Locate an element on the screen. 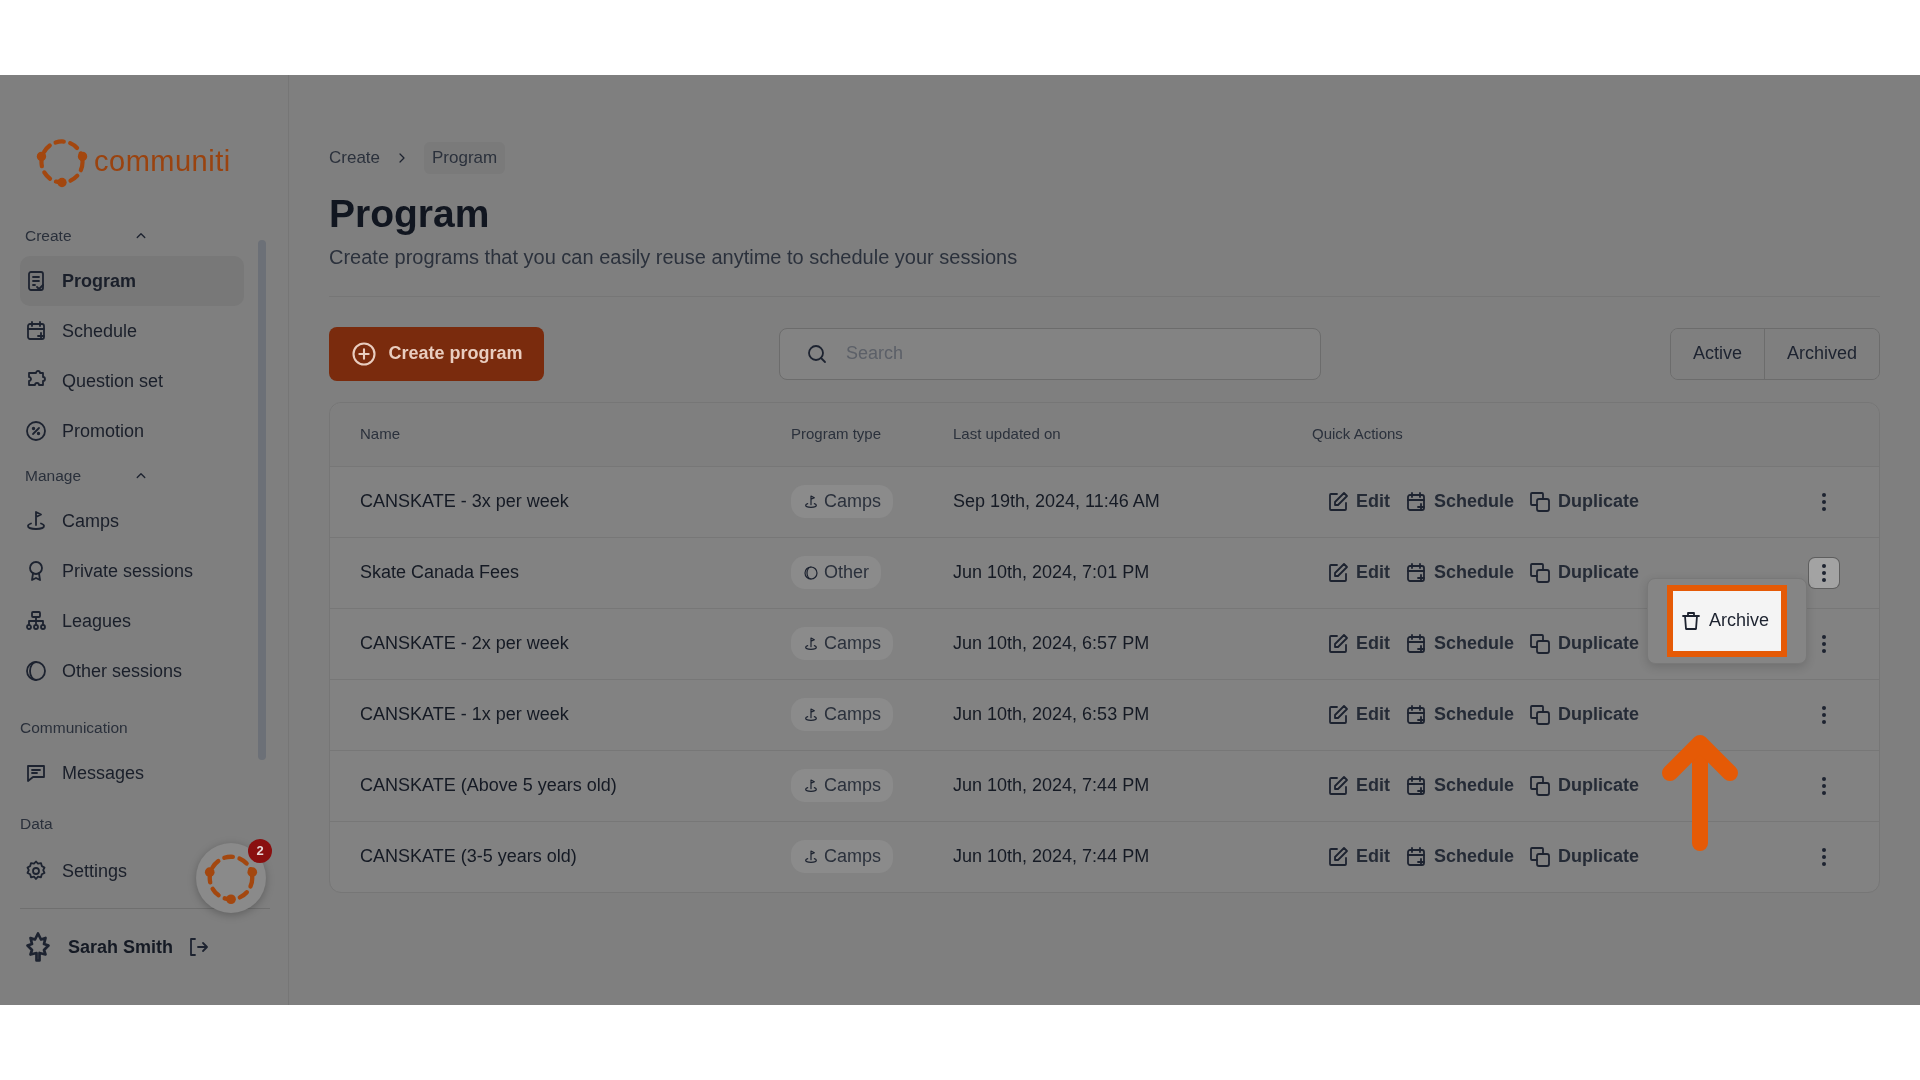 The image size is (1920, 1080). table-cell-text: Skate Canada Fees is located at coordinates (440, 573).